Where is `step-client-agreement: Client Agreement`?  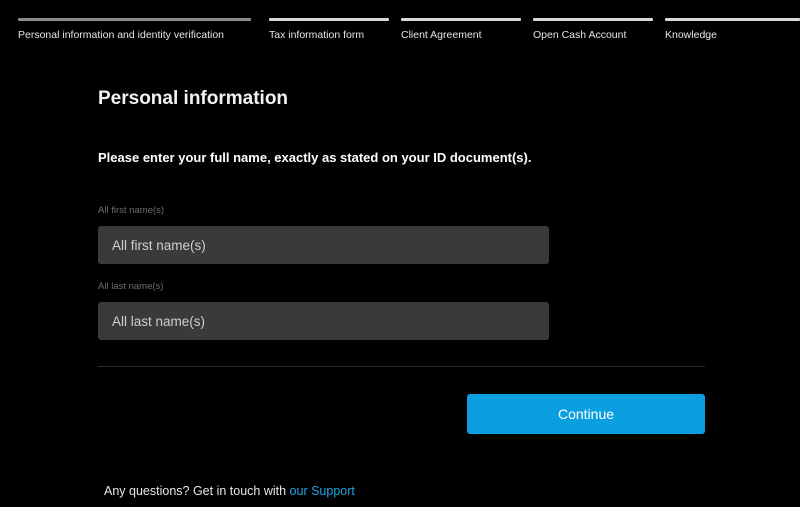
step-client-agreement: Client Agreement is located at coordinates (461, 33).